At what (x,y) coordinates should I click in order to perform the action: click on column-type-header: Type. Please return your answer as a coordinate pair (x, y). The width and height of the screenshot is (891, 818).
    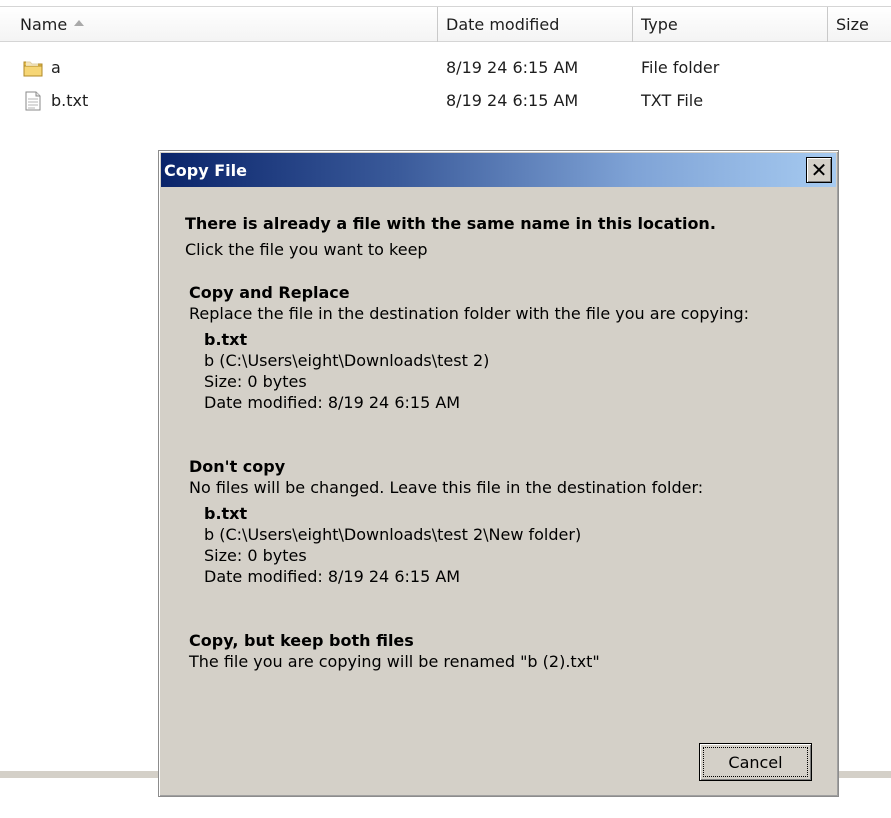
    Looking at the image, I should click on (730, 24).